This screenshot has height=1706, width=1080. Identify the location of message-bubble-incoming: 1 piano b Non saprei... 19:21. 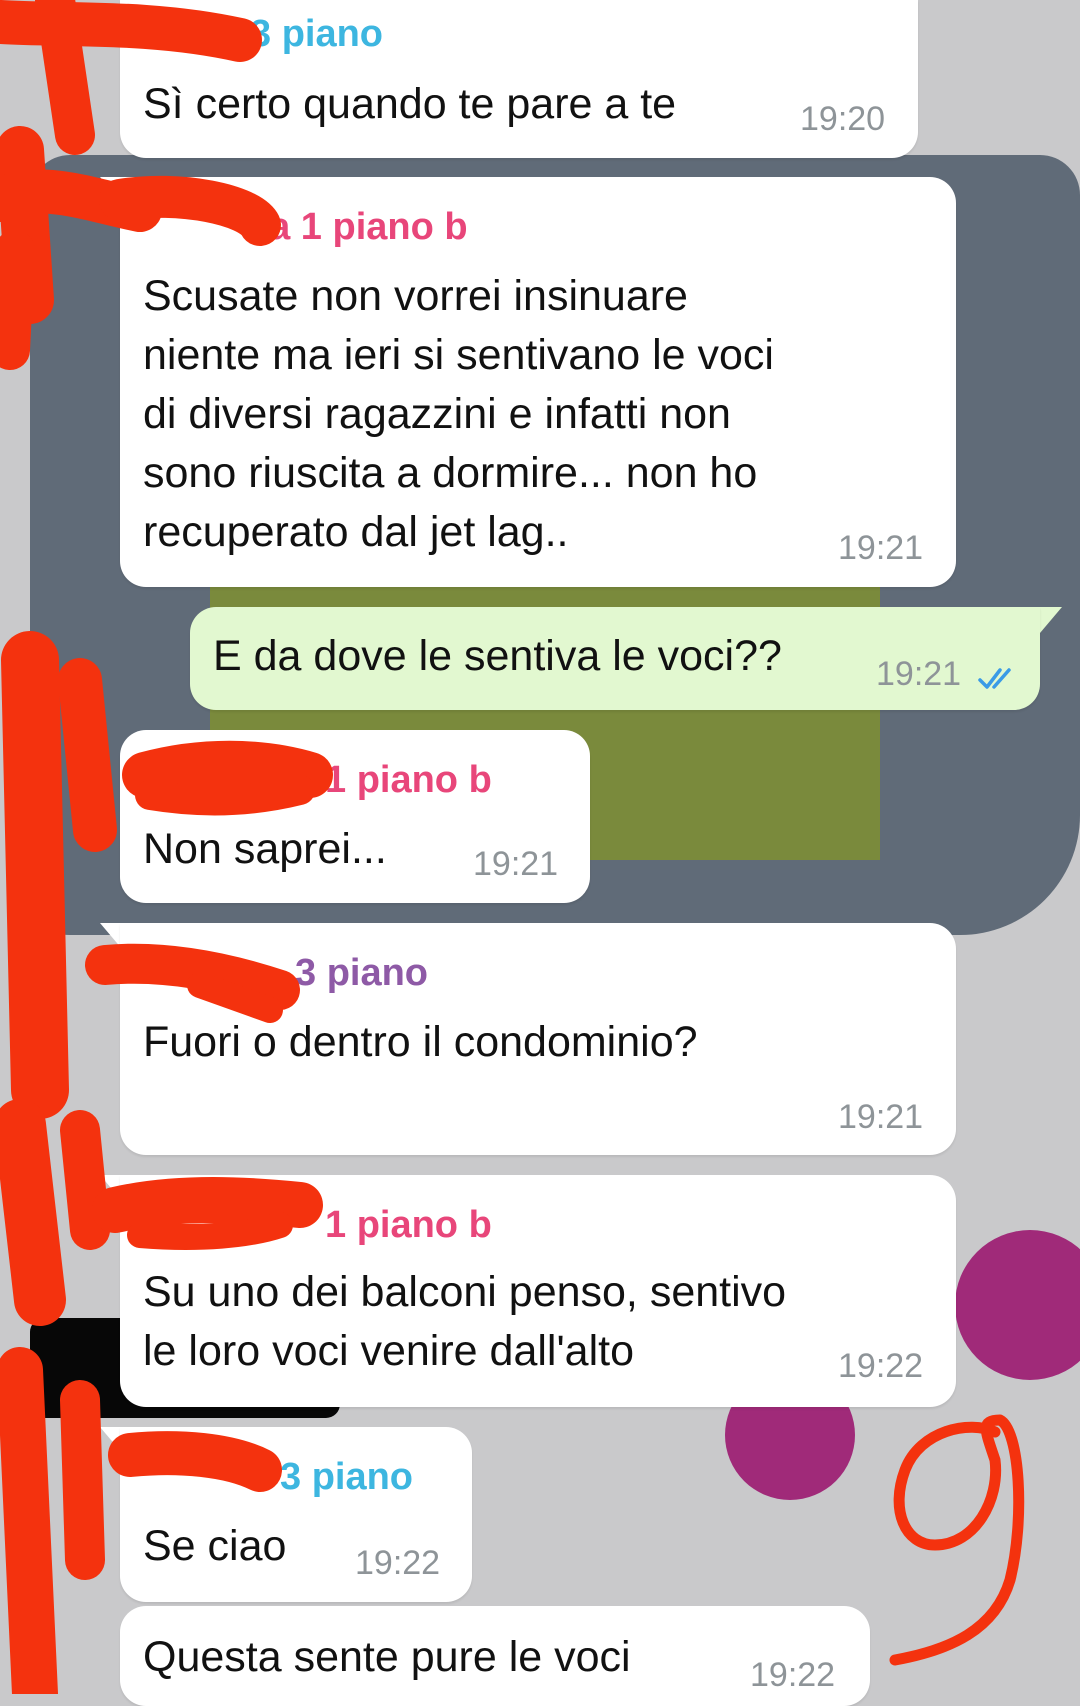
(355, 816).